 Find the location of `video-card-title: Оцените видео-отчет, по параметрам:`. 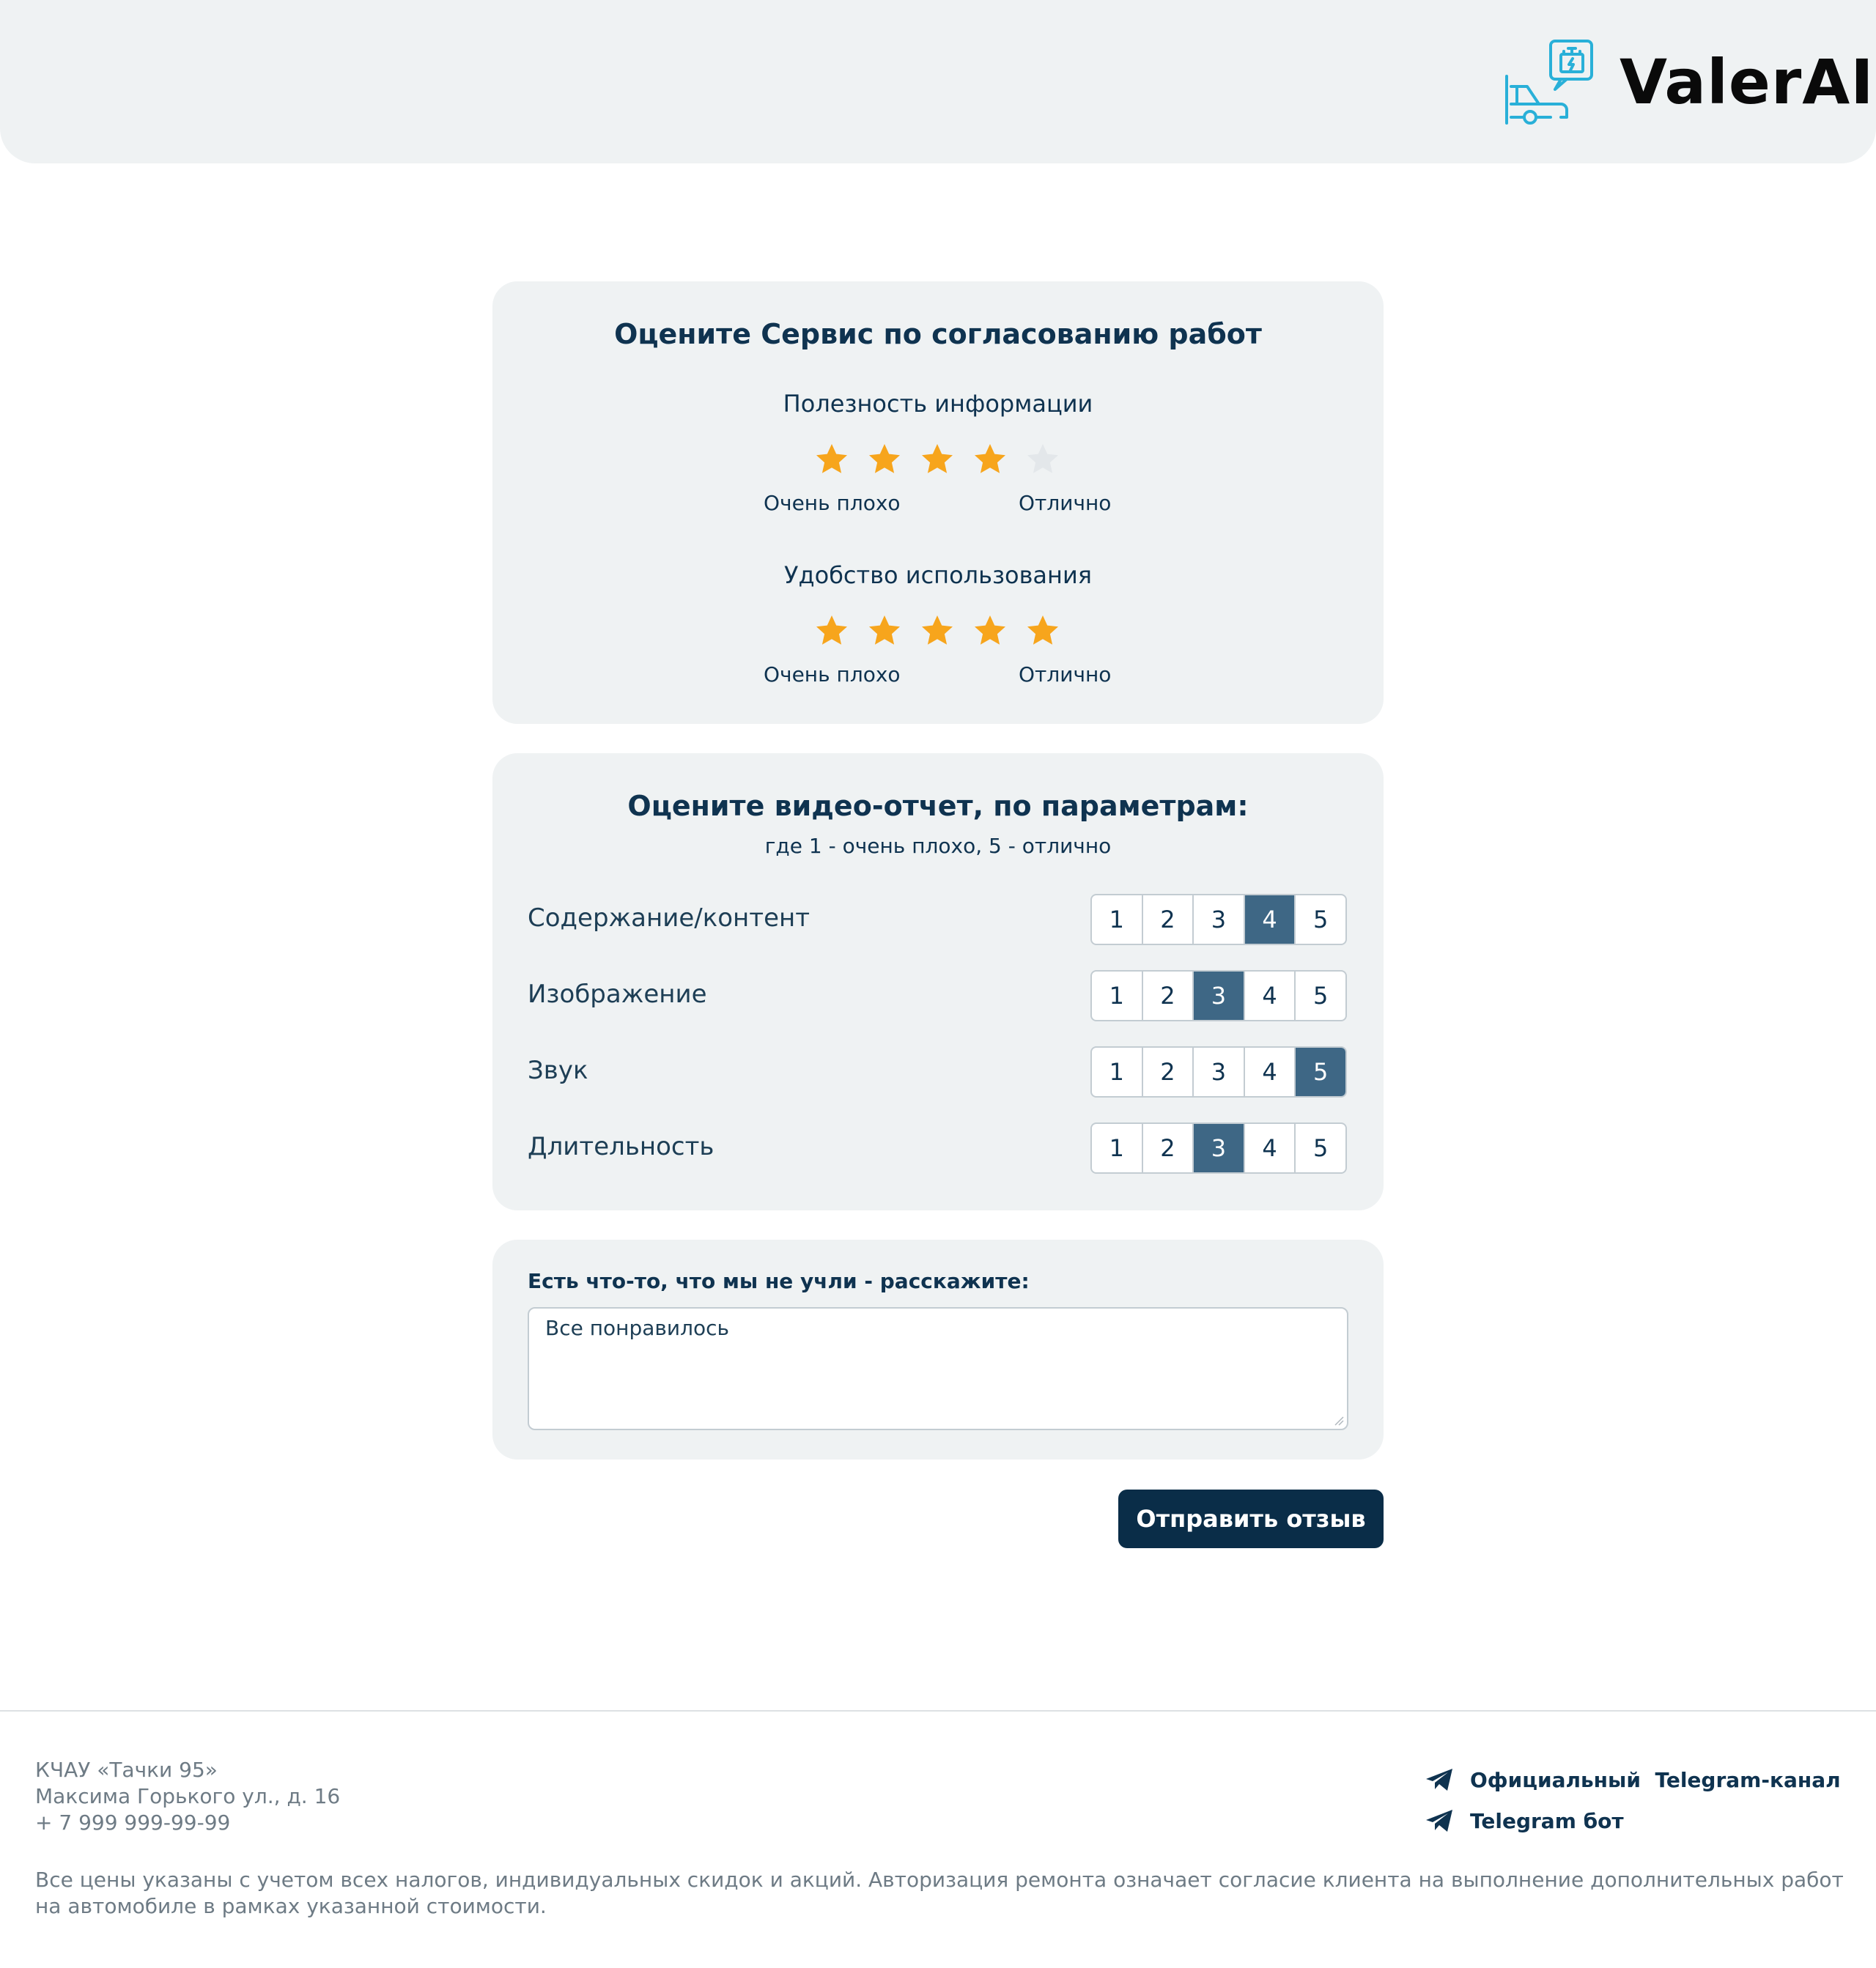

video-card-title: Оцените видео-отчет, по параметрам: is located at coordinates (938, 806).